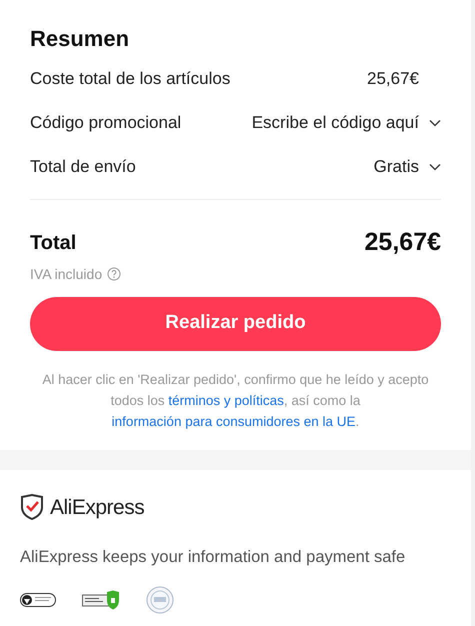 Image resolution: width=475 pixels, height=626 pixels. Describe the element at coordinates (106, 123) in the screenshot. I see `row-label: Código promocional` at that location.